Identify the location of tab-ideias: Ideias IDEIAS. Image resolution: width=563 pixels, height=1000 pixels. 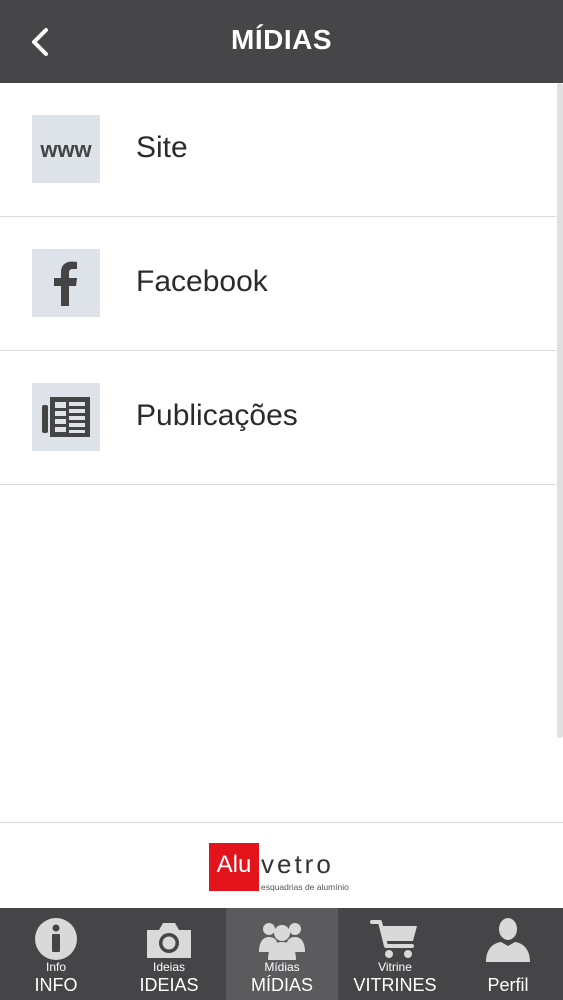
(169, 954).